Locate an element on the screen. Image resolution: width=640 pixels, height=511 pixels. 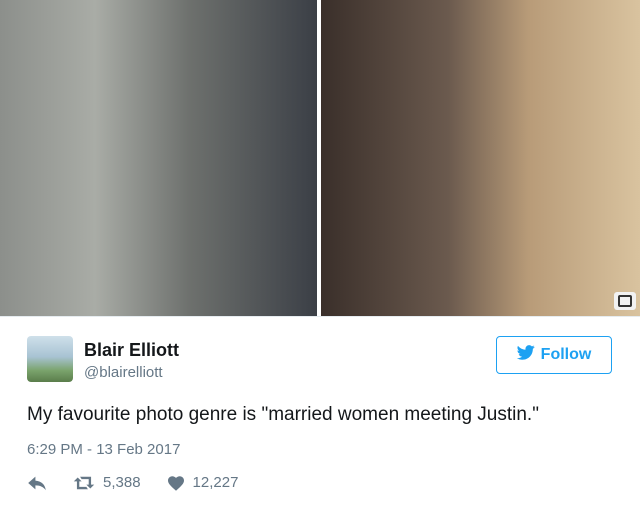
avatar is located at coordinates (50, 359).